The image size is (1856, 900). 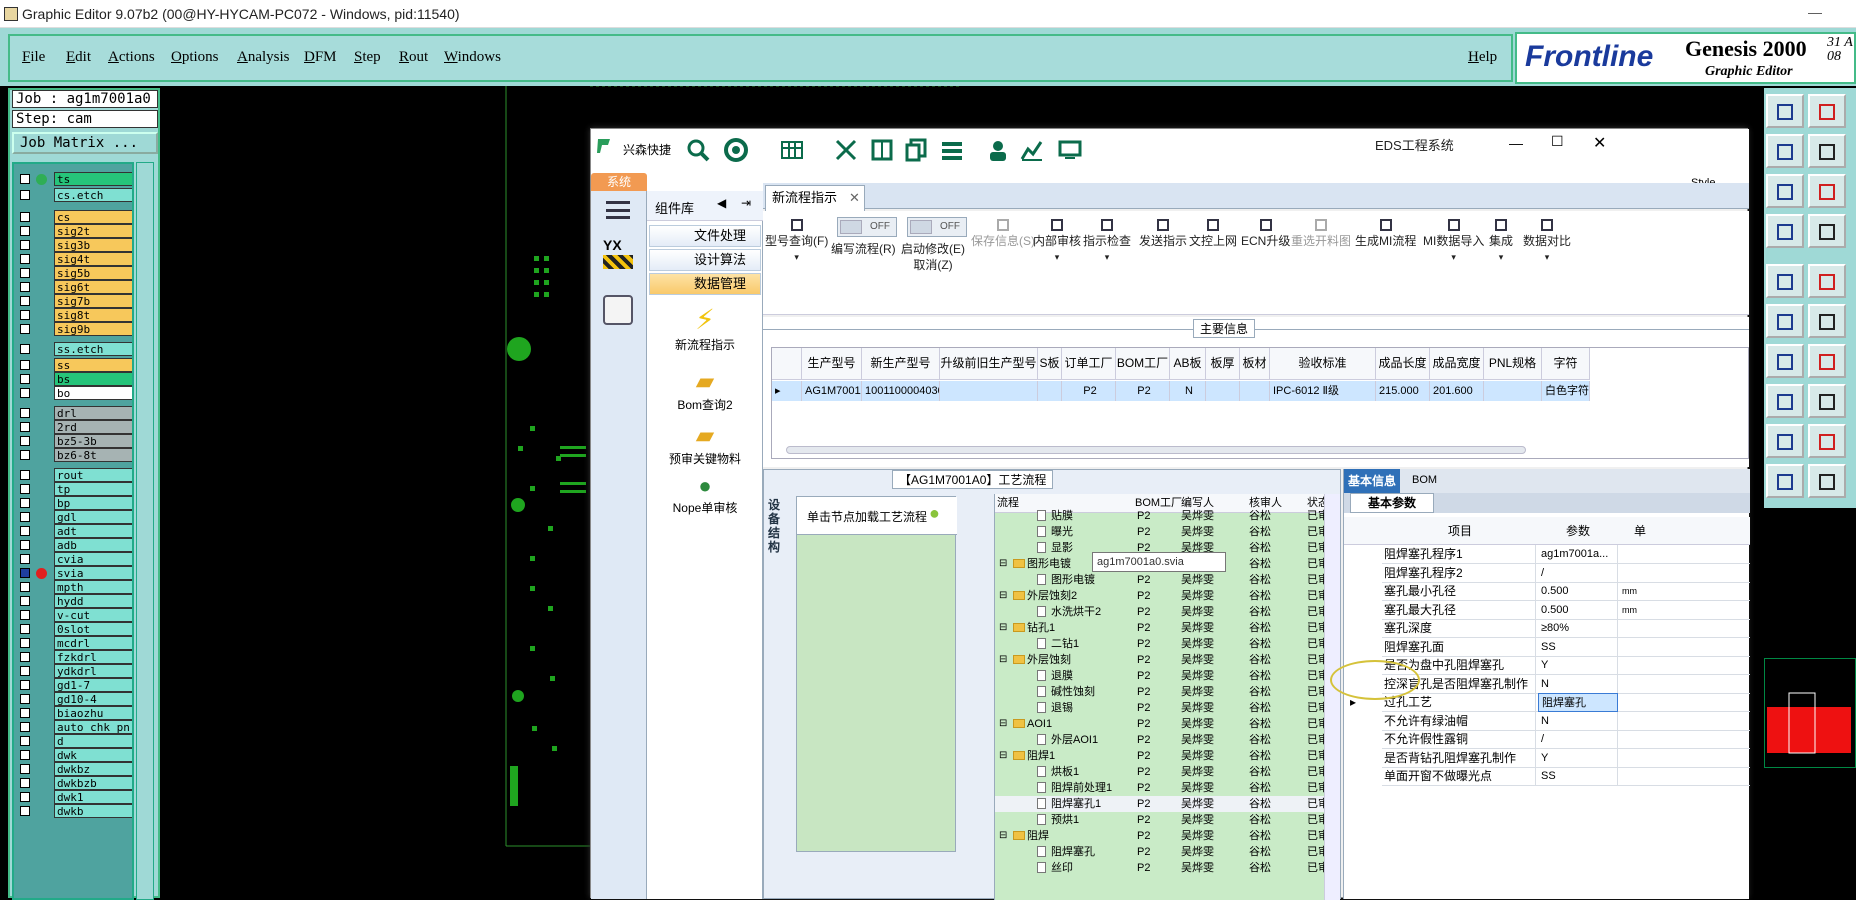 What do you see at coordinates (882, 150) in the screenshot?
I see `film-icon` at bounding box center [882, 150].